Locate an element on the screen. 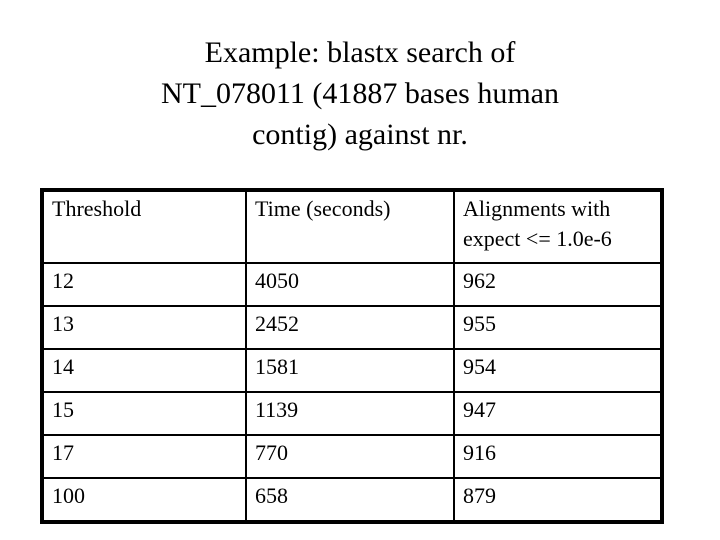 Image resolution: width=720 pixels, height=540 pixels. cell-alignments: 955 is located at coordinates (558, 327).